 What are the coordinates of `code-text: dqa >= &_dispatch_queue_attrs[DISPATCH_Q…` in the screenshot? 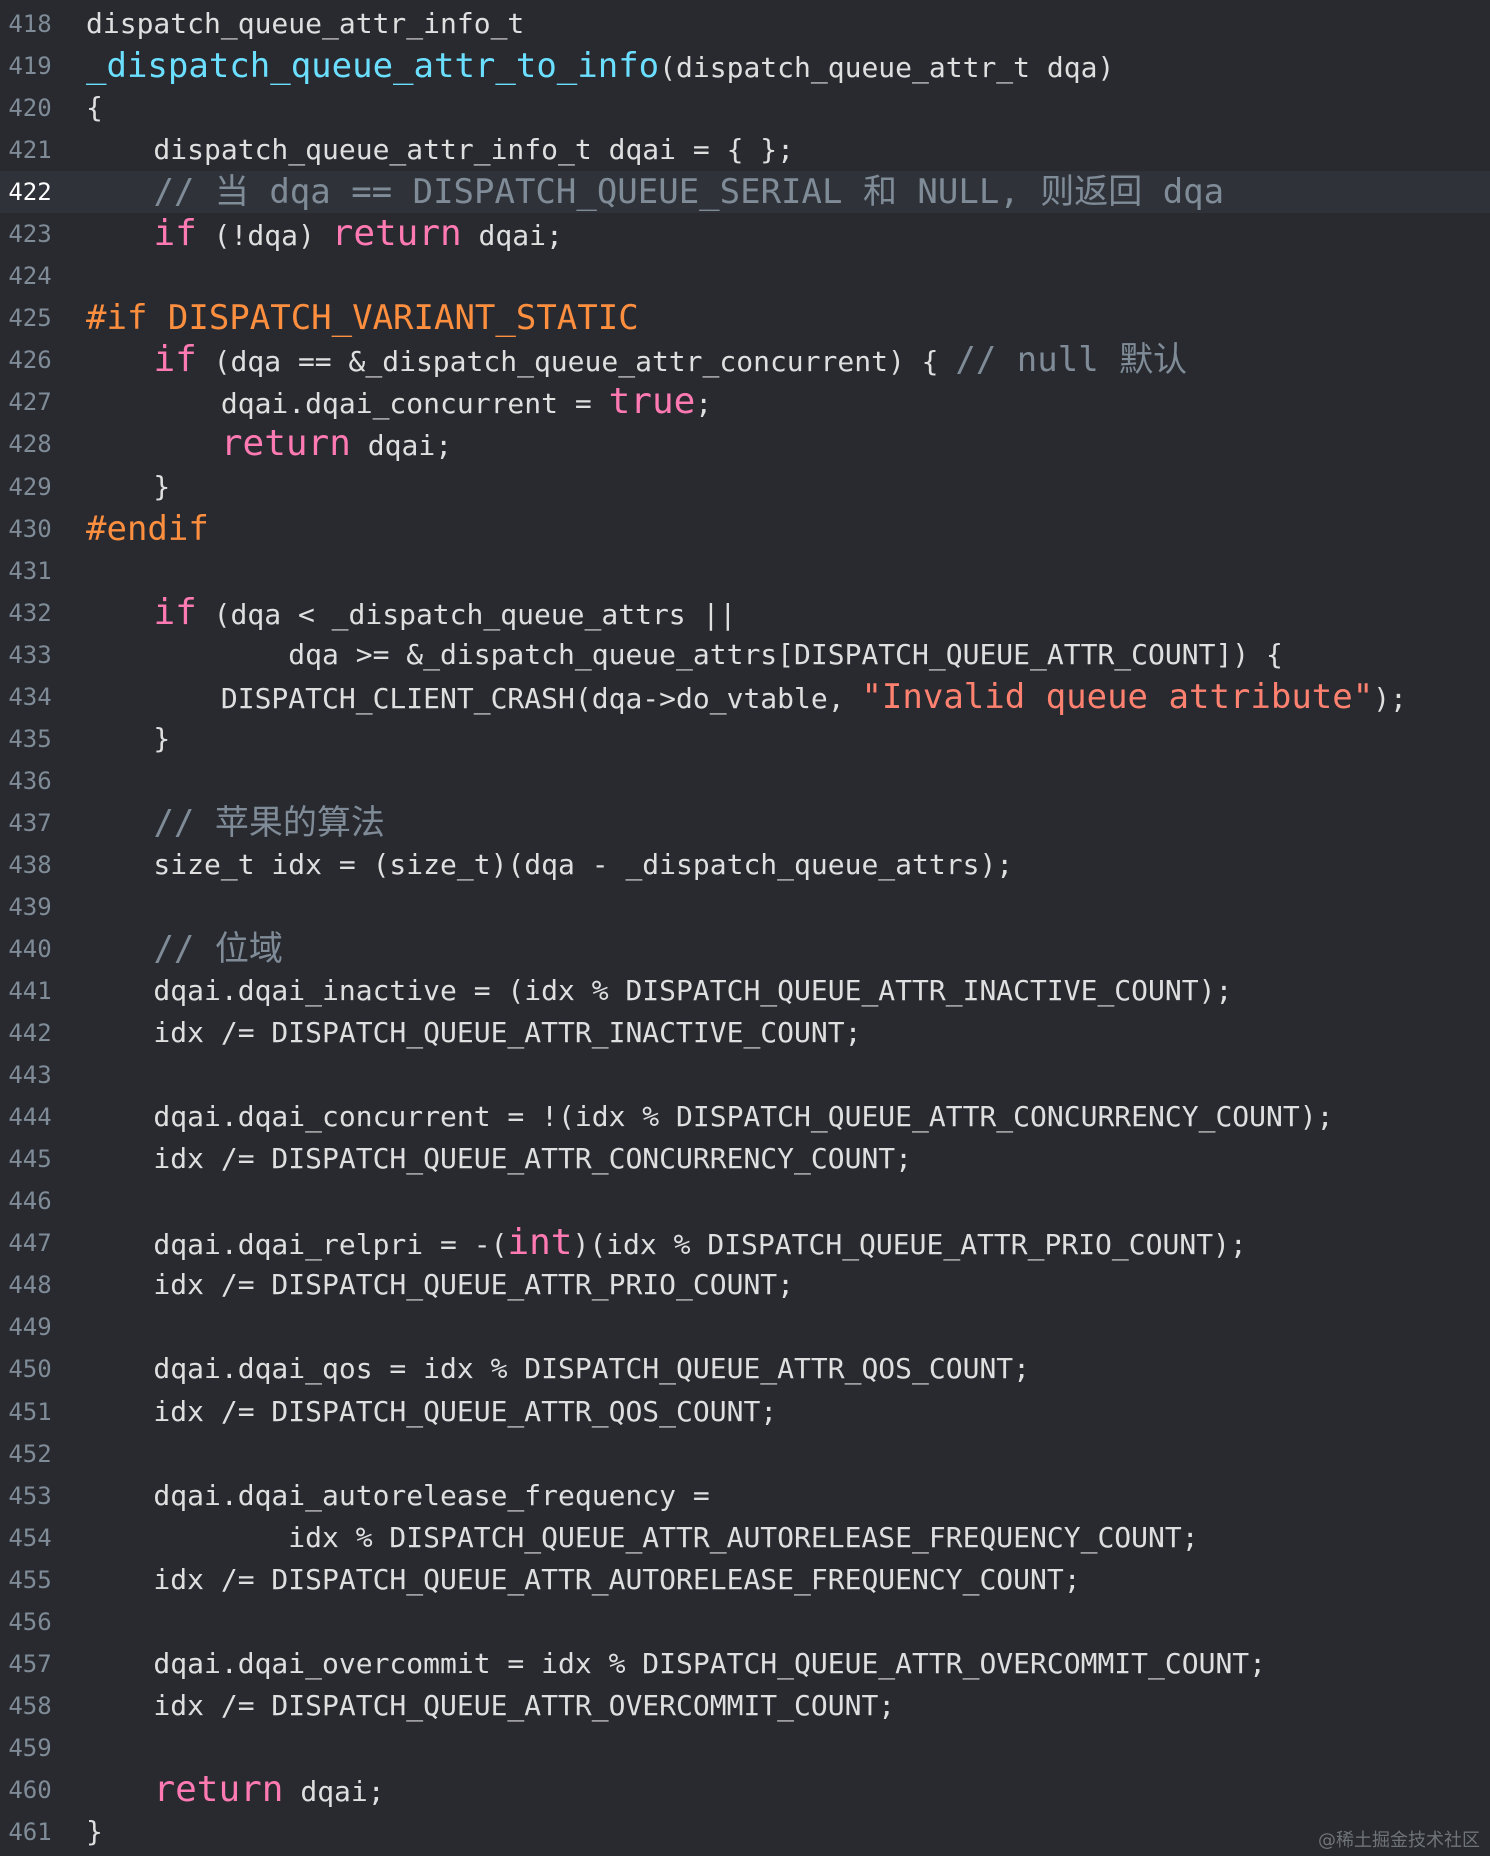 It's located at (684, 655).